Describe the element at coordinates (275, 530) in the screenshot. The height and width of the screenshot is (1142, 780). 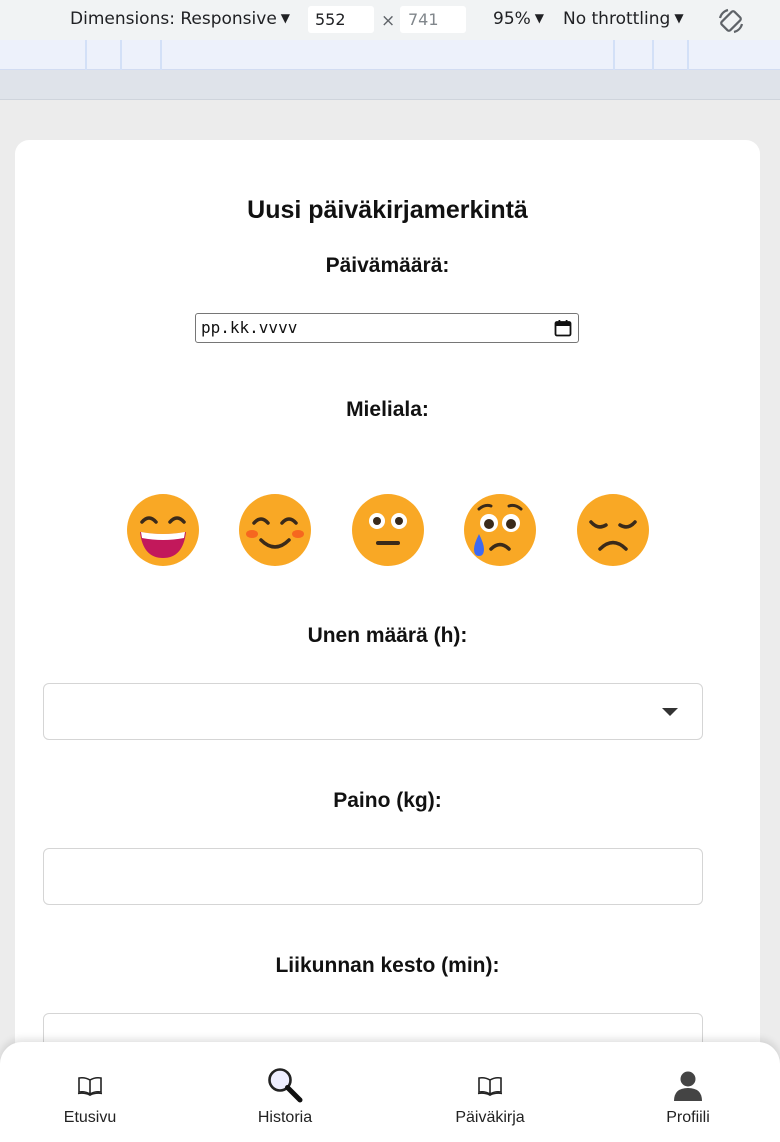
I see `smiling-face-icon` at that location.